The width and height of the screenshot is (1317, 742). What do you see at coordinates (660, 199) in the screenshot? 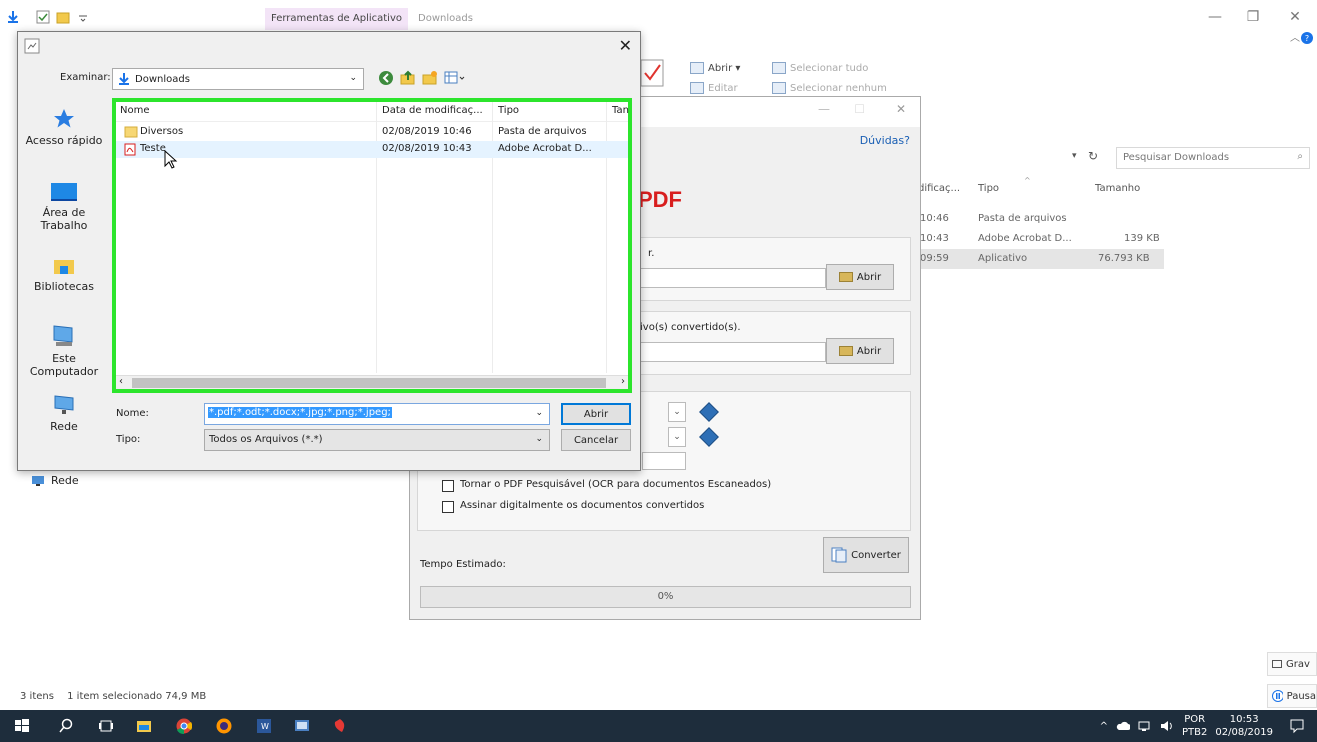
I see `app-heading: PDF` at bounding box center [660, 199].